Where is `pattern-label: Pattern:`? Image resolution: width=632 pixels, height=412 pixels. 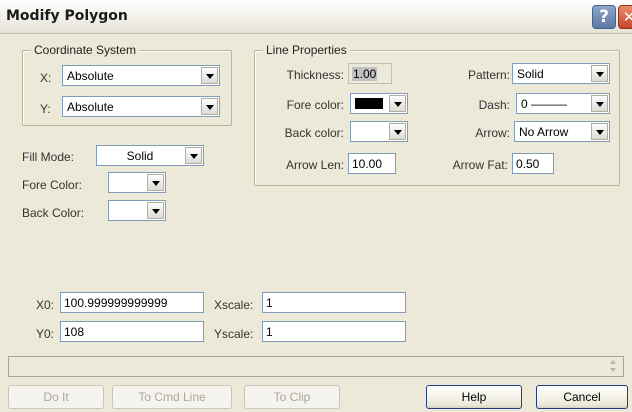
pattern-label: Pattern: is located at coordinates (488, 75).